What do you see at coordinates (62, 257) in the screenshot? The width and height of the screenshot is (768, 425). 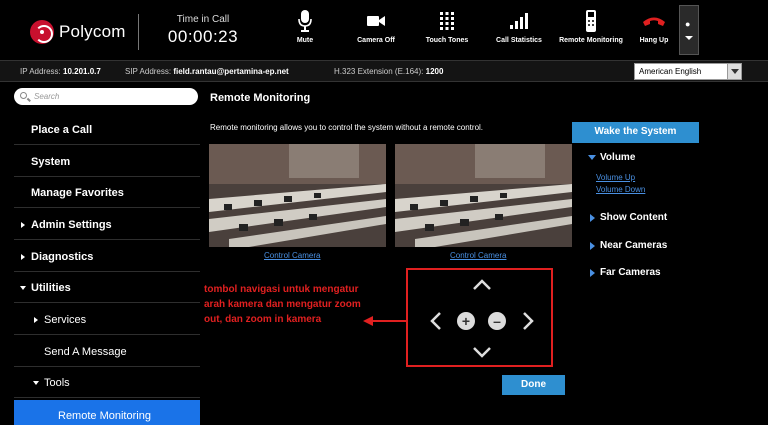 I see `sidebar-item-label: Diagnostics` at bounding box center [62, 257].